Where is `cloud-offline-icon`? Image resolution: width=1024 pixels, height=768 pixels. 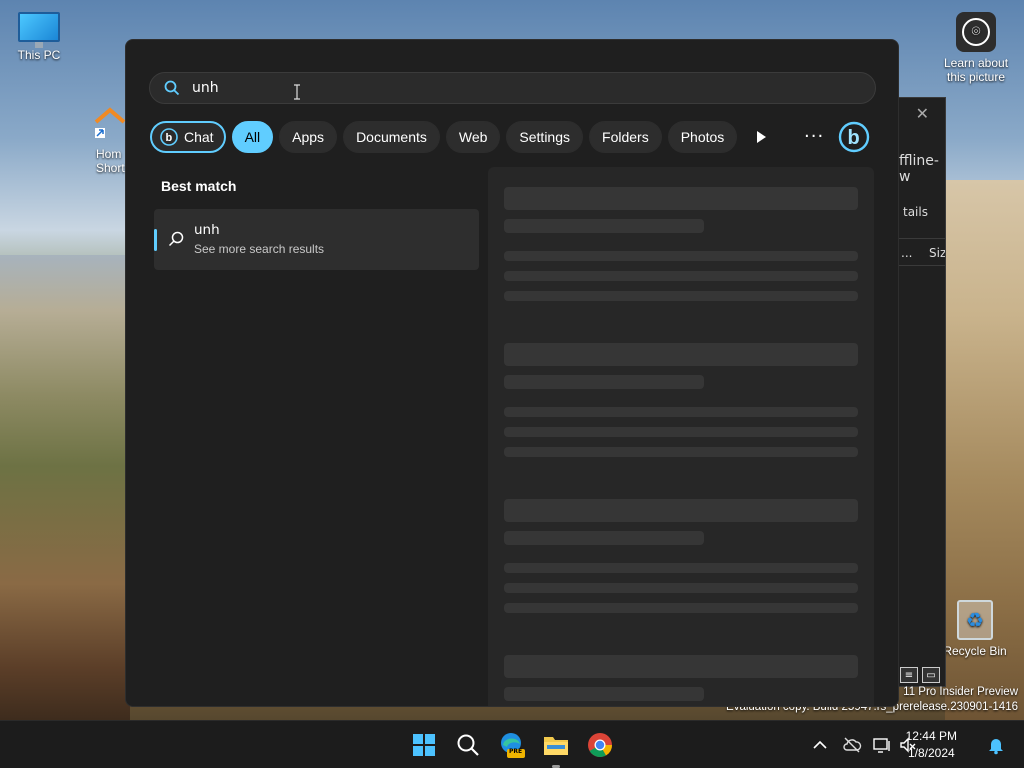 cloud-offline-icon is located at coordinates (852, 745).